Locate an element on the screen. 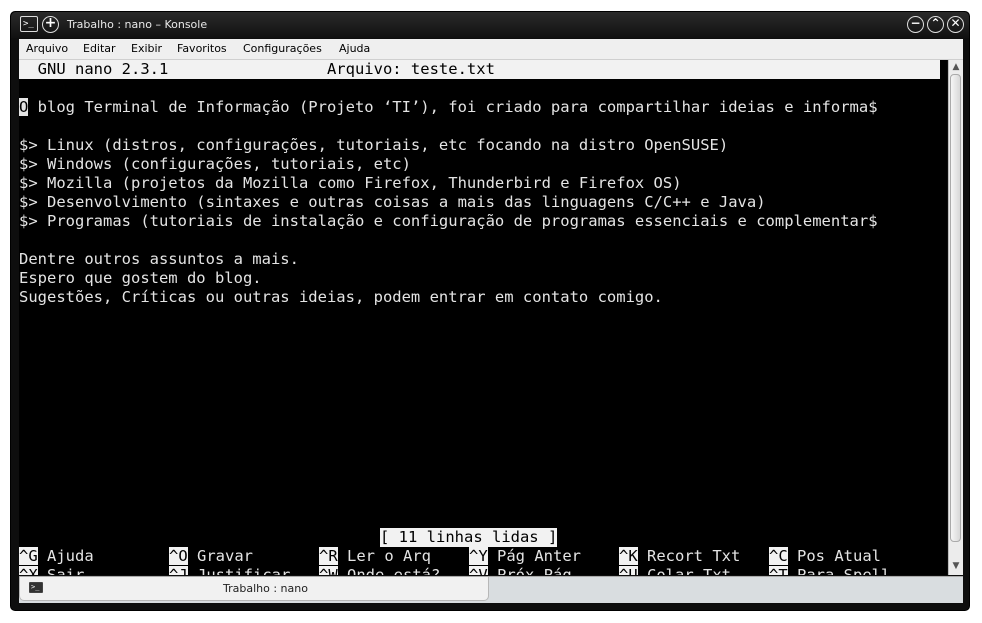 The width and height of the screenshot is (982, 623). shortcut-ler-arq: ^R Ler o Arq is located at coordinates (375, 556).